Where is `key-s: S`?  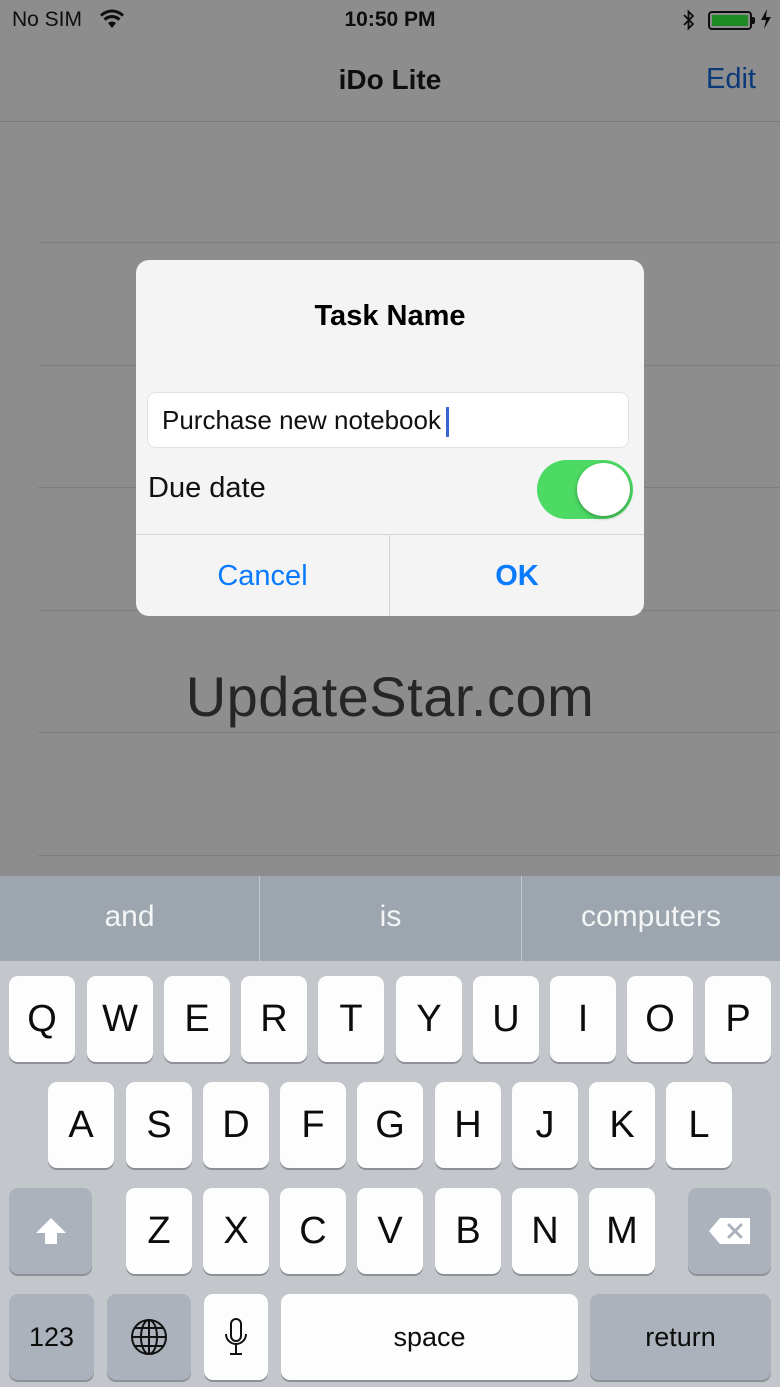
key-s: S is located at coordinates (159, 1125).